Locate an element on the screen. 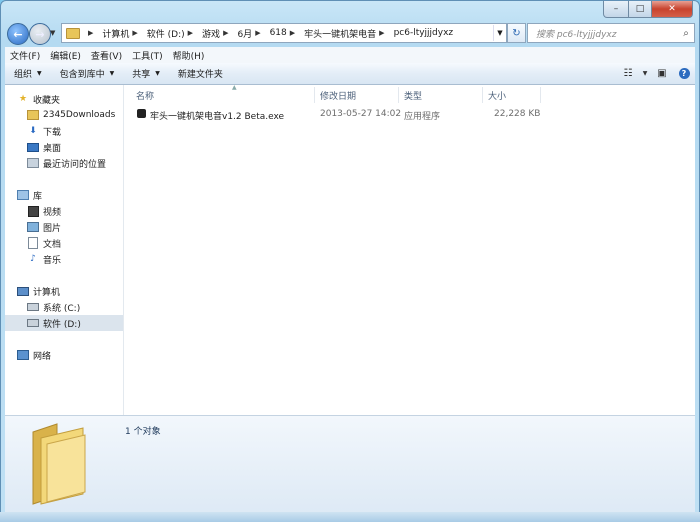 This screenshot has width=700, height=522. breadcrumb-root-chevron: ▶ is located at coordinates (91, 33).